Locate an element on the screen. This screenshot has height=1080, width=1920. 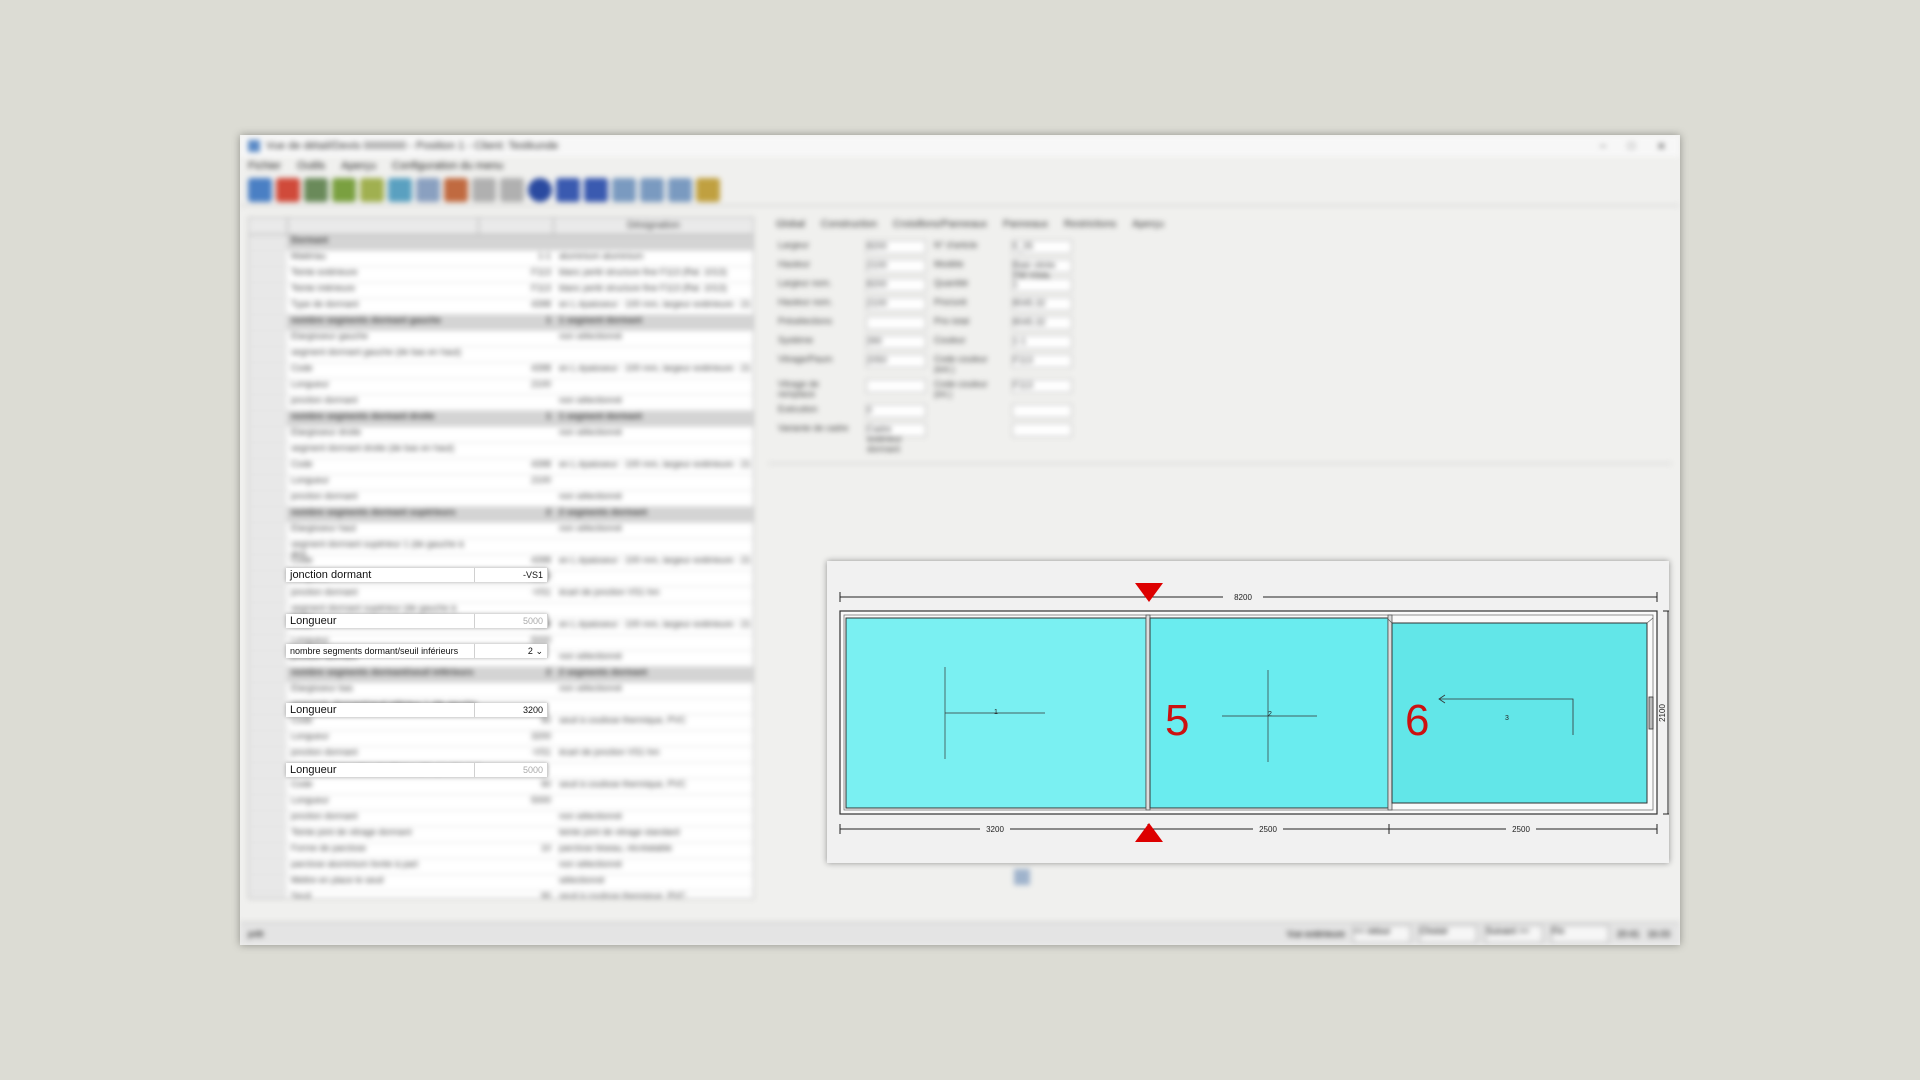
layout-icon is located at coordinates (652, 190).